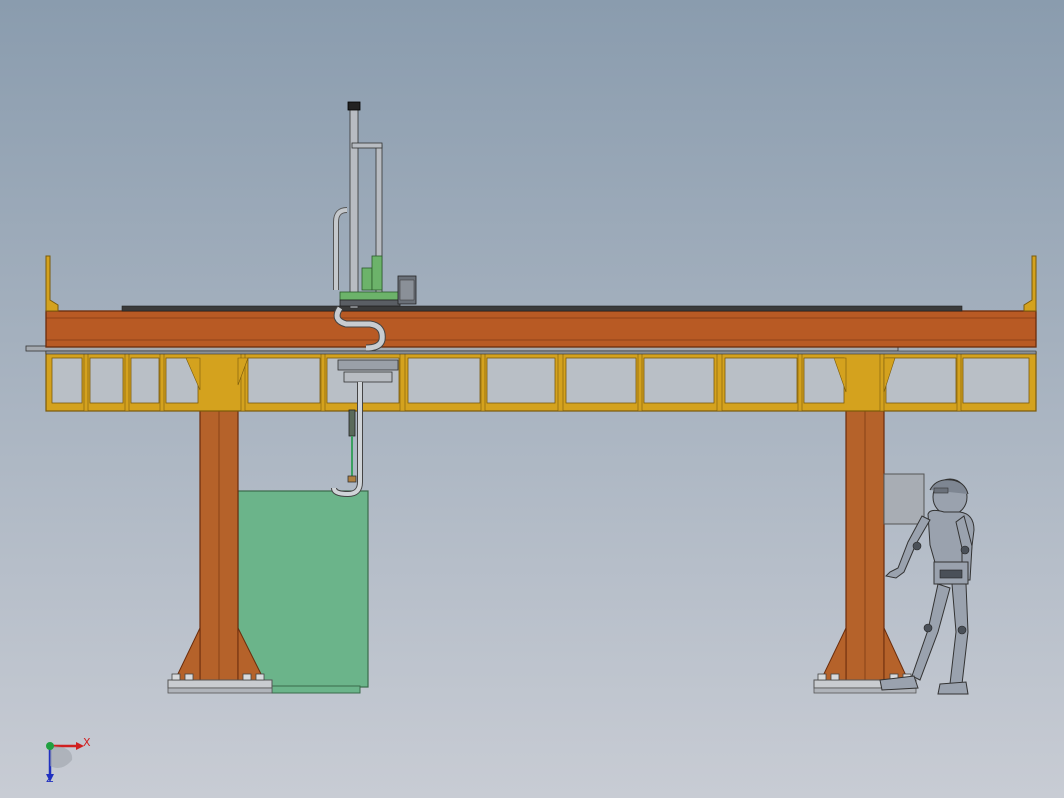 Image resolution: width=1064 pixels, height=798 pixels. Describe the element at coordinates (50, 778) in the screenshot. I see `z-axis-label: Z` at that location.